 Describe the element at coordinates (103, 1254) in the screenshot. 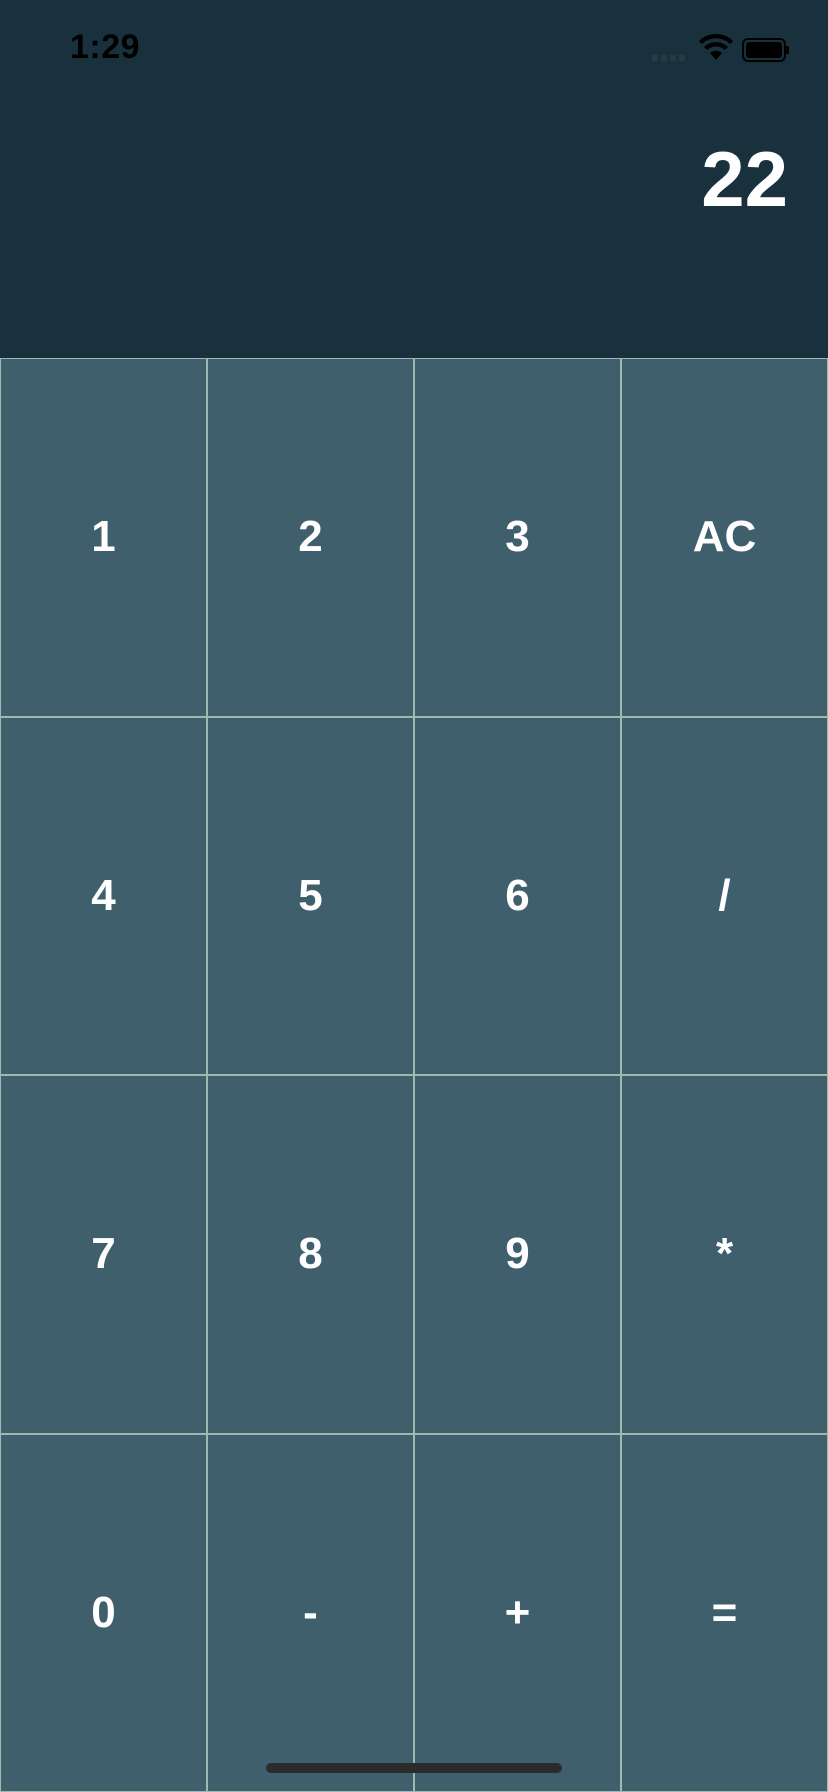

I see `key-7: 7` at that location.